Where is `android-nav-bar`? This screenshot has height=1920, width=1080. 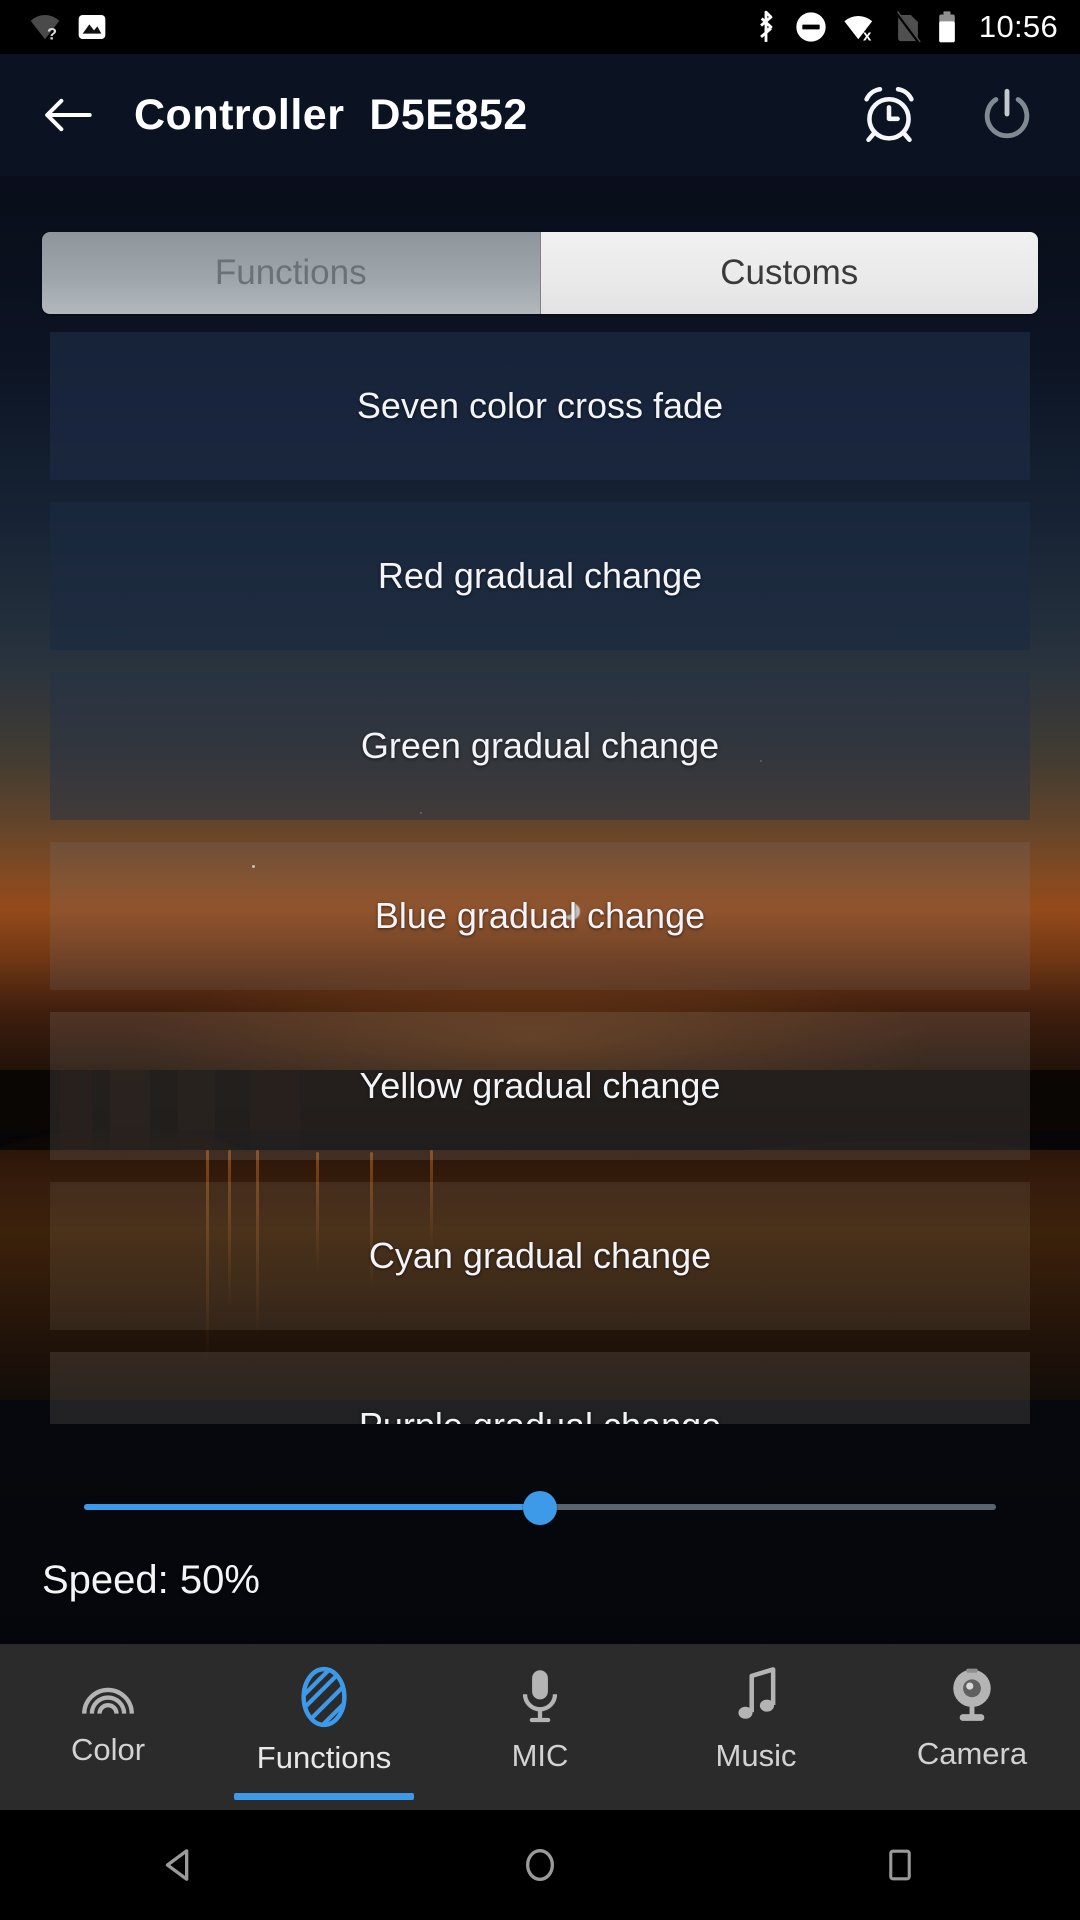 android-nav-bar is located at coordinates (540, 1865).